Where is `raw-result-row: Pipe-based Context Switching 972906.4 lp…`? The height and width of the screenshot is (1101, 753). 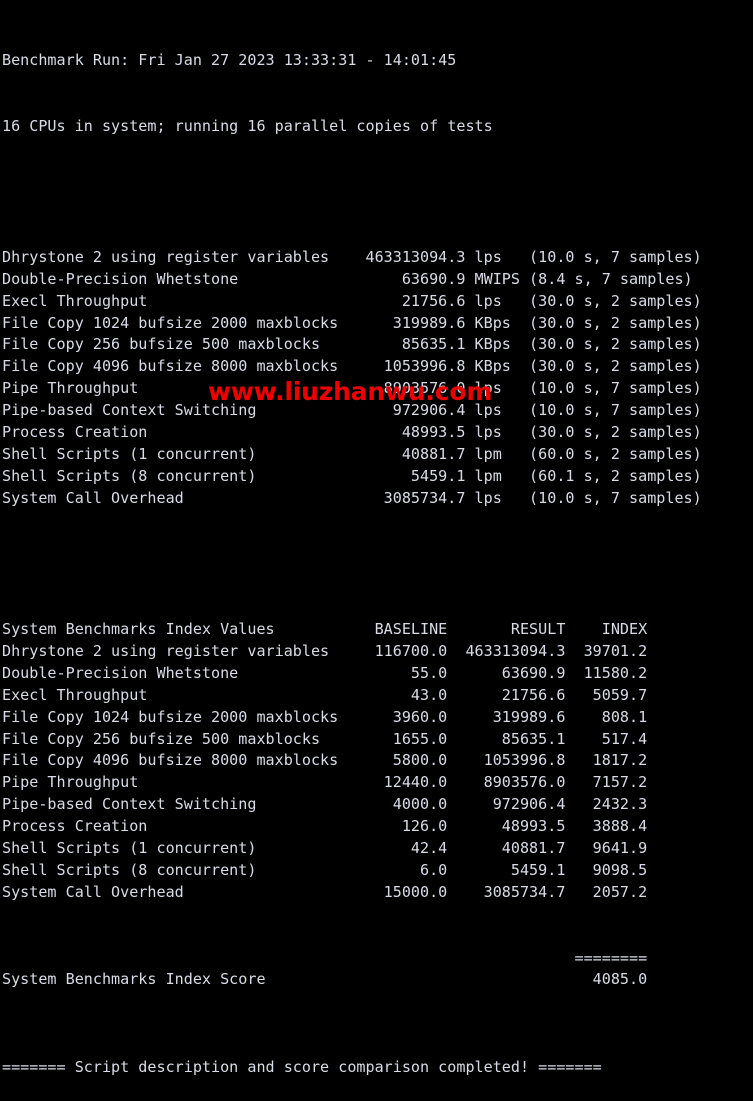
raw-result-row: Pipe-based Context Switching 972906.4 lp… is located at coordinates (352, 410).